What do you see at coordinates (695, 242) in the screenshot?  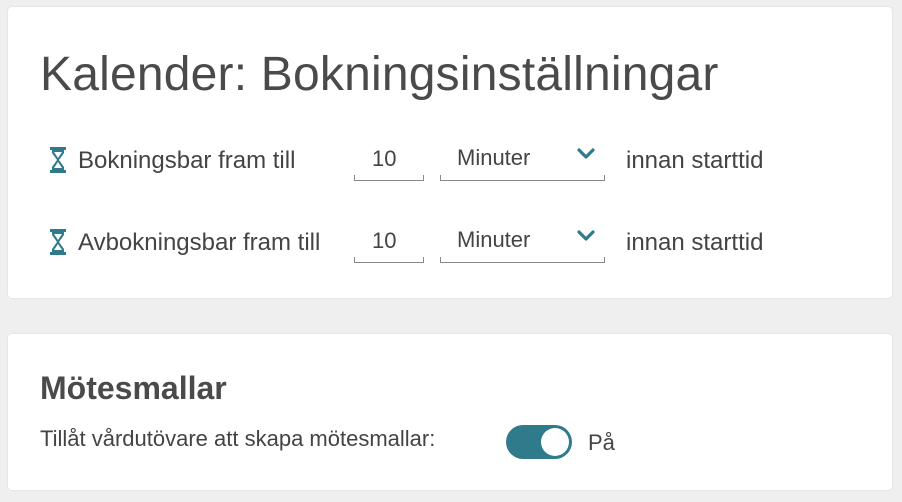 I see `cancel-window-suffix: innan starttid` at bounding box center [695, 242].